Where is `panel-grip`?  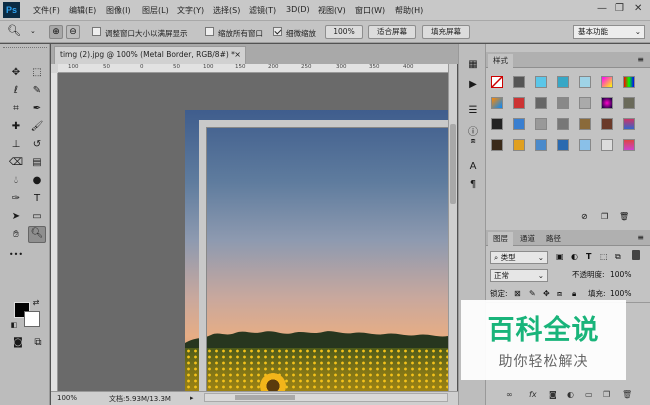
panel-grip is located at coordinates (25, 49).